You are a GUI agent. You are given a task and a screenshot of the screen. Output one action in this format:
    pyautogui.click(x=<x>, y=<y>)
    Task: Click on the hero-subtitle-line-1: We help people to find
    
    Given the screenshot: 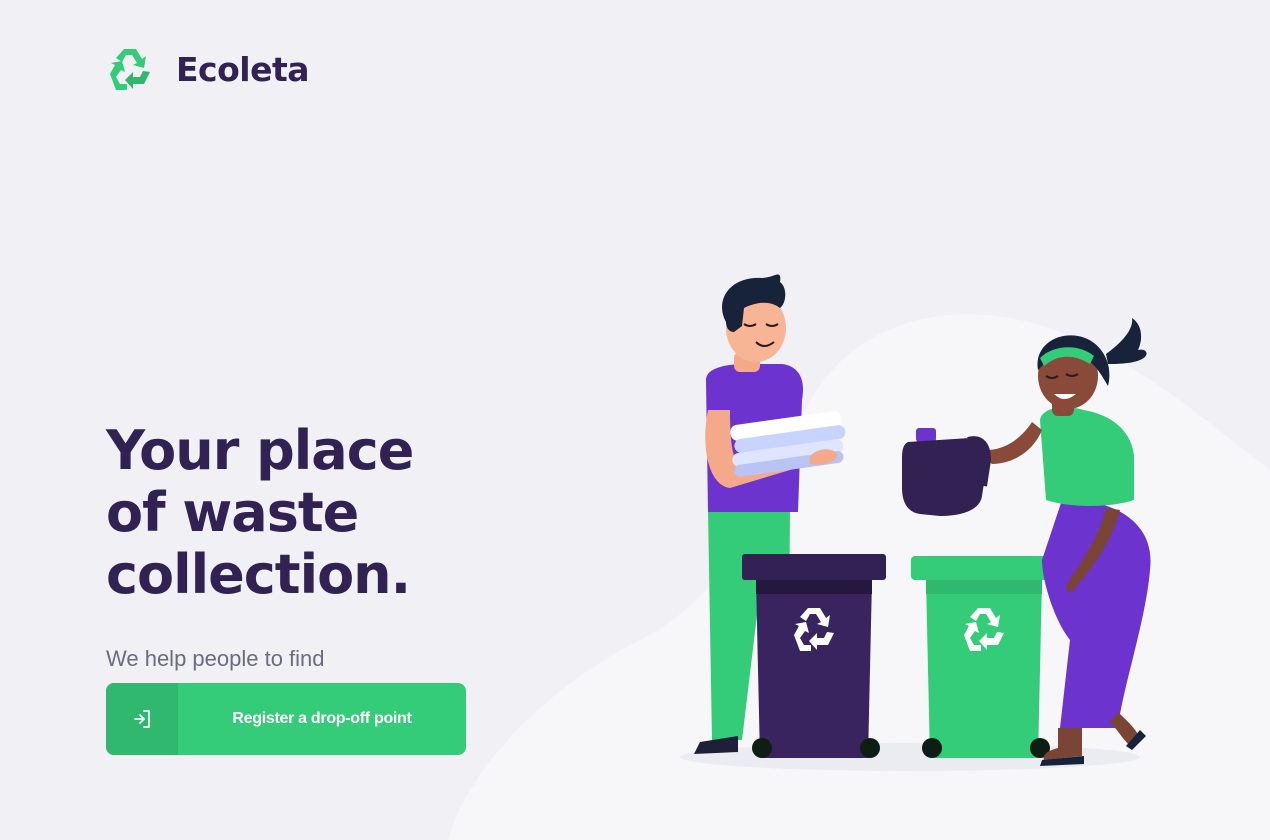 What is the action you would take?
    pyautogui.click(x=215, y=658)
    